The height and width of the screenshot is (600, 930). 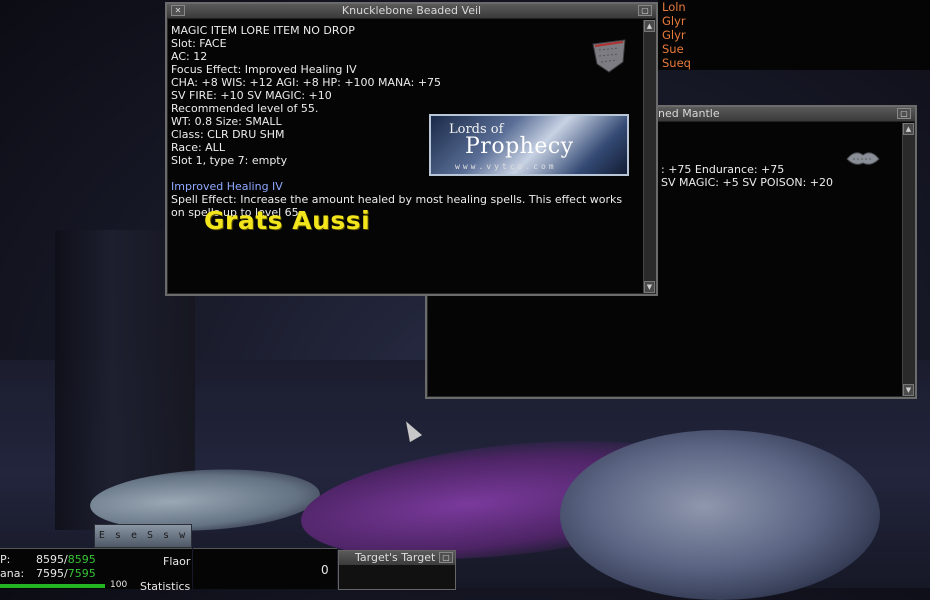 I want to click on chat-line: Sue, so click(x=673, y=49).